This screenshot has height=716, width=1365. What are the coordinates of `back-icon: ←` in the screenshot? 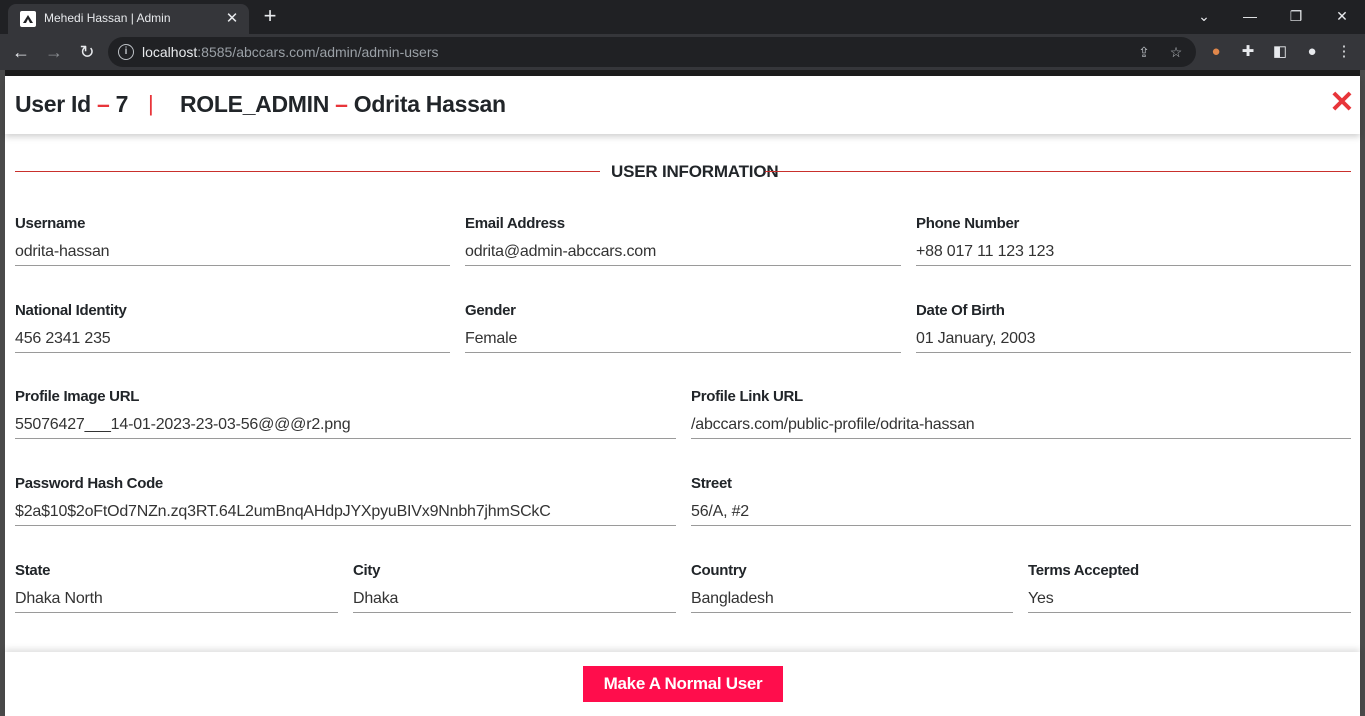 It's located at (21, 52).